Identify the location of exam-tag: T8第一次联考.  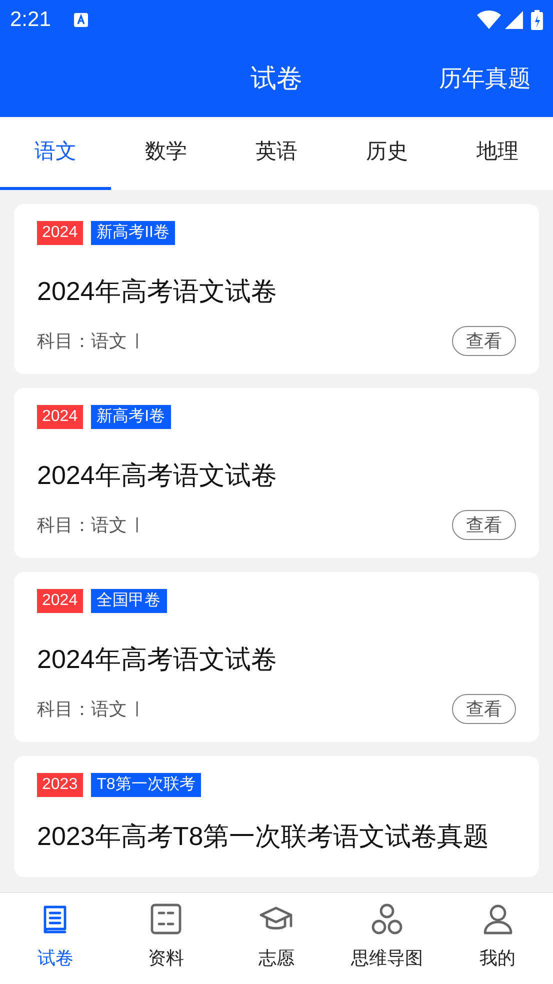
(146, 785).